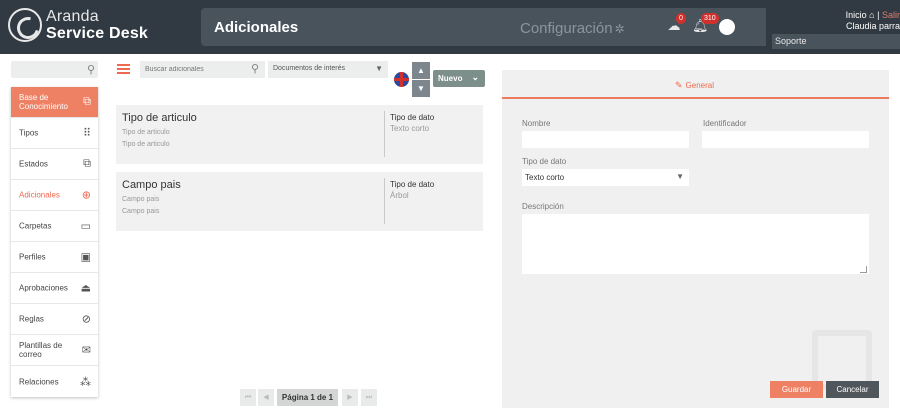  I want to click on tipo-dato-label: Tipo de dato, so click(544, 161).